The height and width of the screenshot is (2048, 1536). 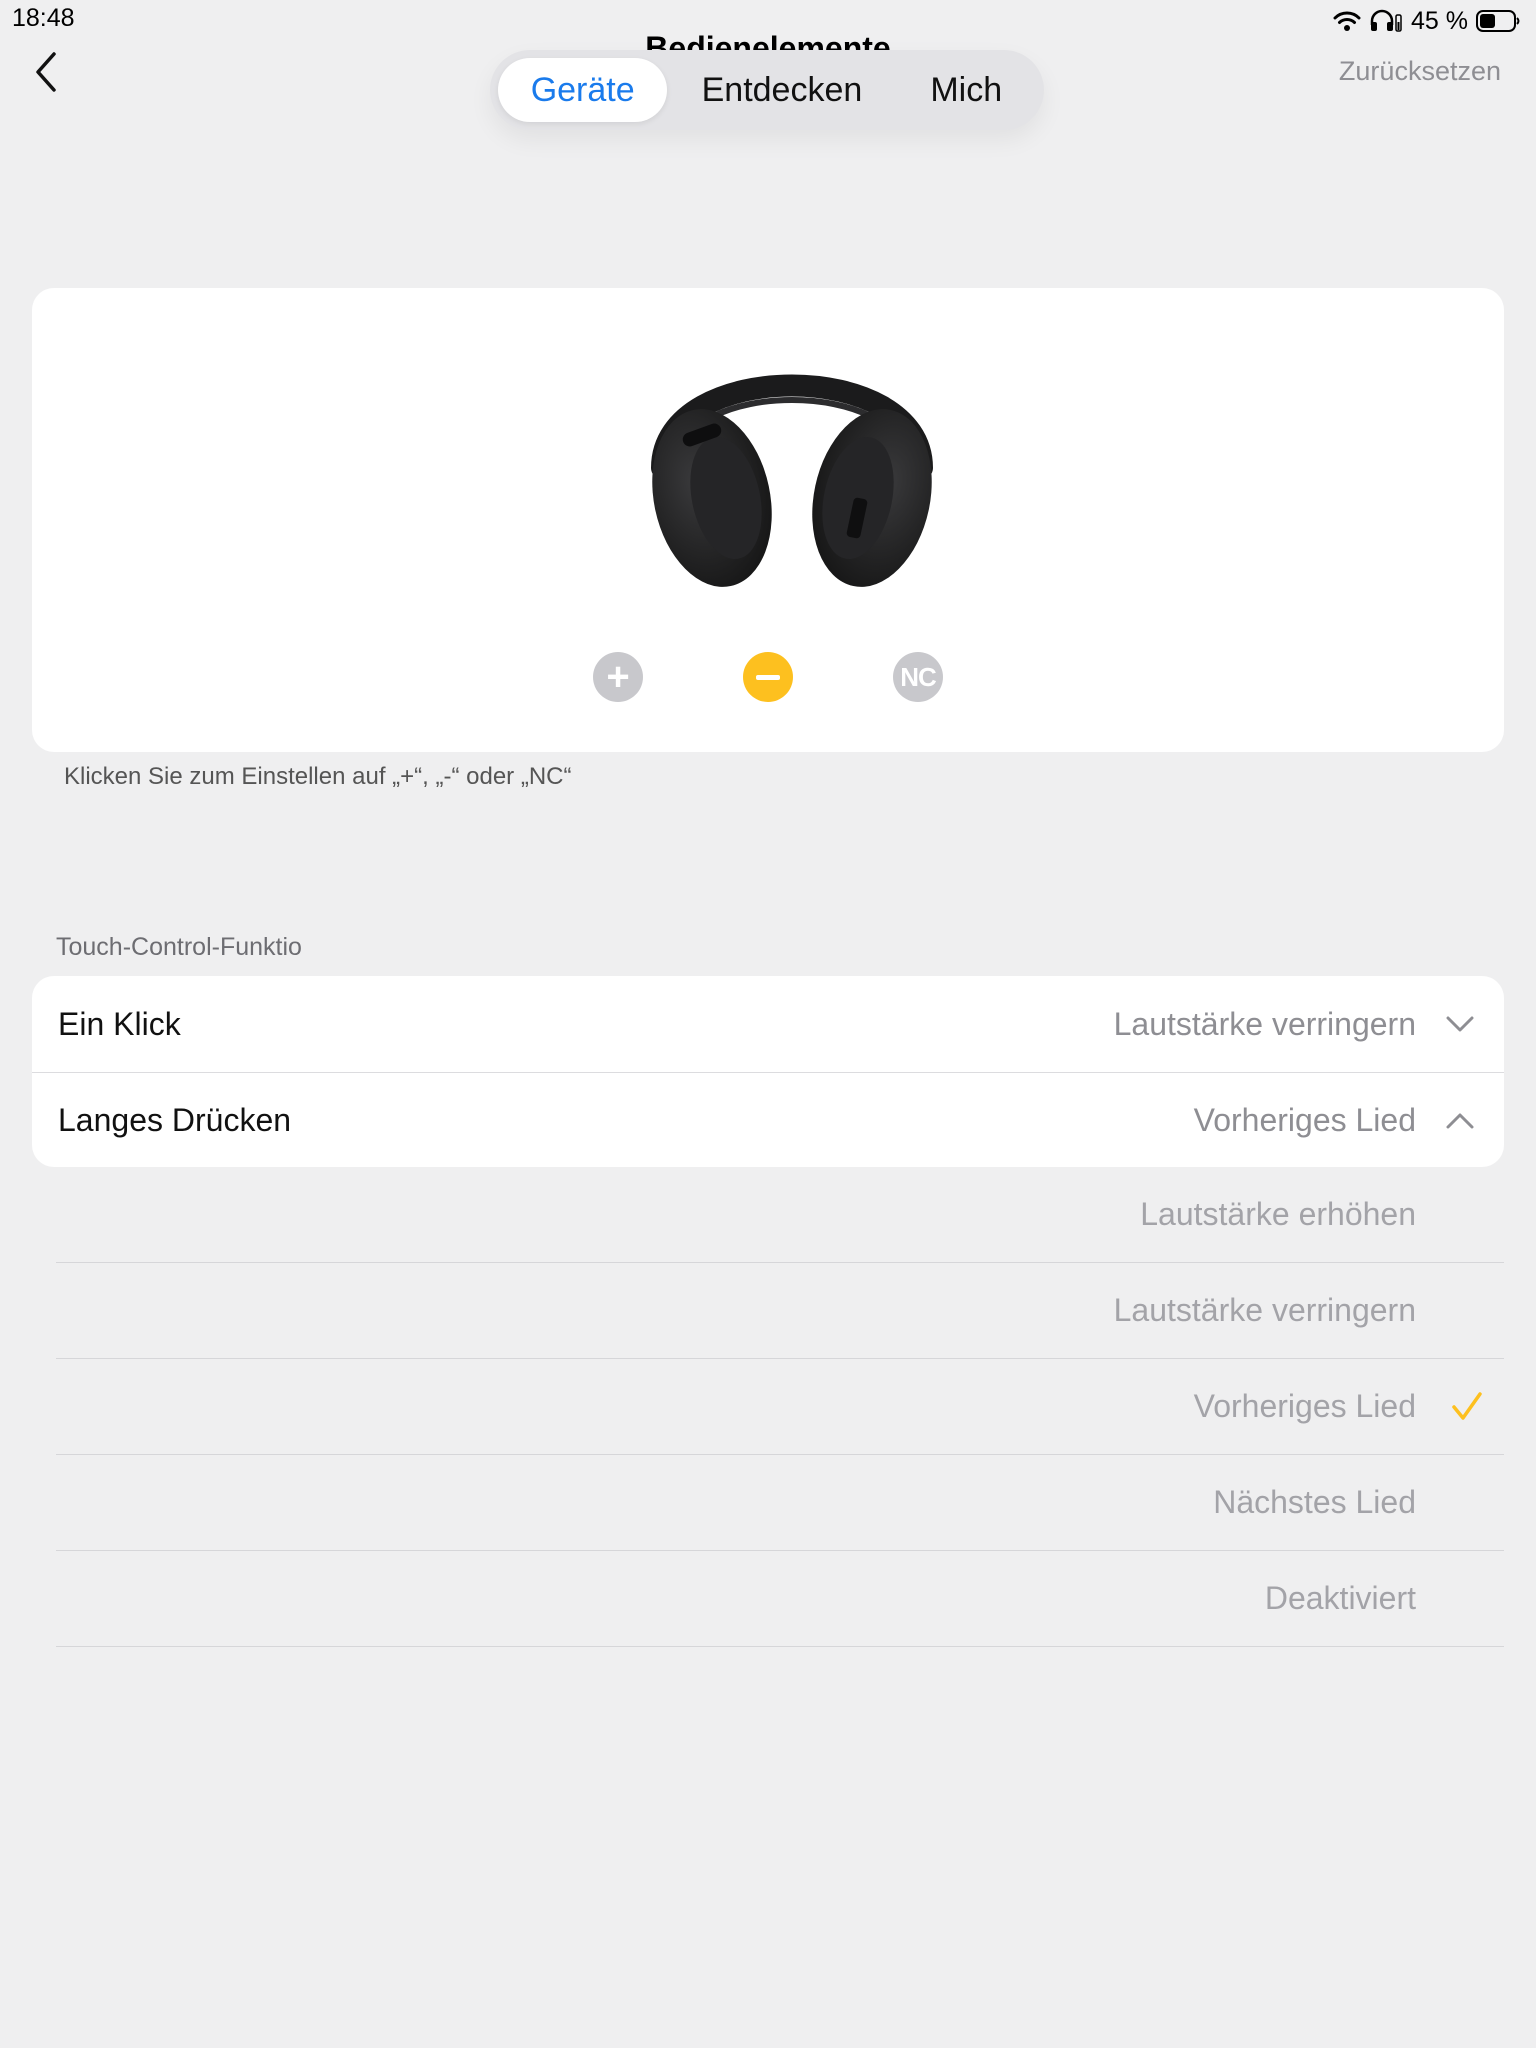 I want to click on option-label: Deaktiviert, so click(x=1340, y=1598).